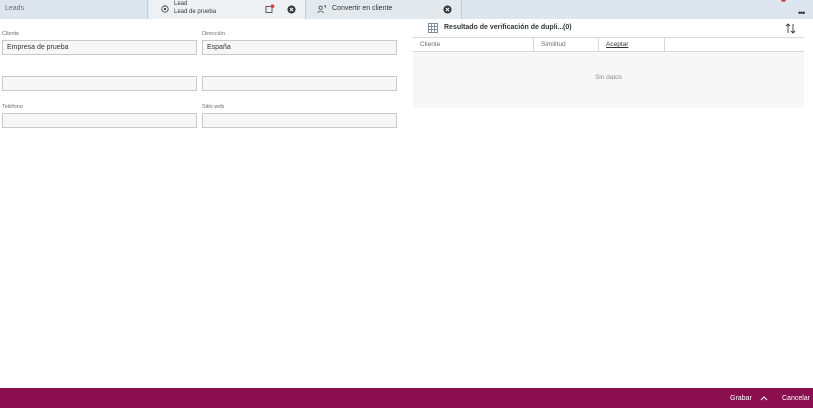  I want to click on sitio-web-field, so click(299, 120).